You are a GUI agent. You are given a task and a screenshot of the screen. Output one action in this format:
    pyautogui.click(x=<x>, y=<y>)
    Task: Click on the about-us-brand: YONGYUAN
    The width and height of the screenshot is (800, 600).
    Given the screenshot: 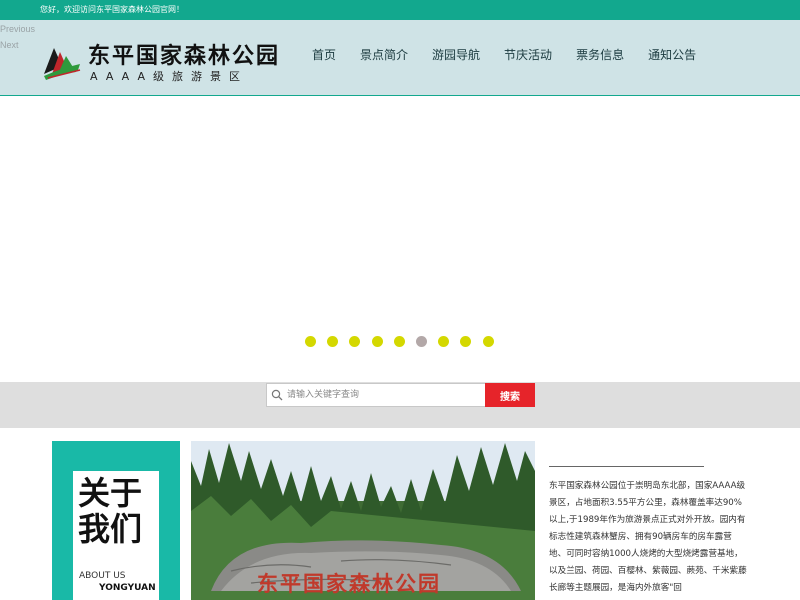 What is the action you would take?
    pyautogui.click(x=127, y=588)
    